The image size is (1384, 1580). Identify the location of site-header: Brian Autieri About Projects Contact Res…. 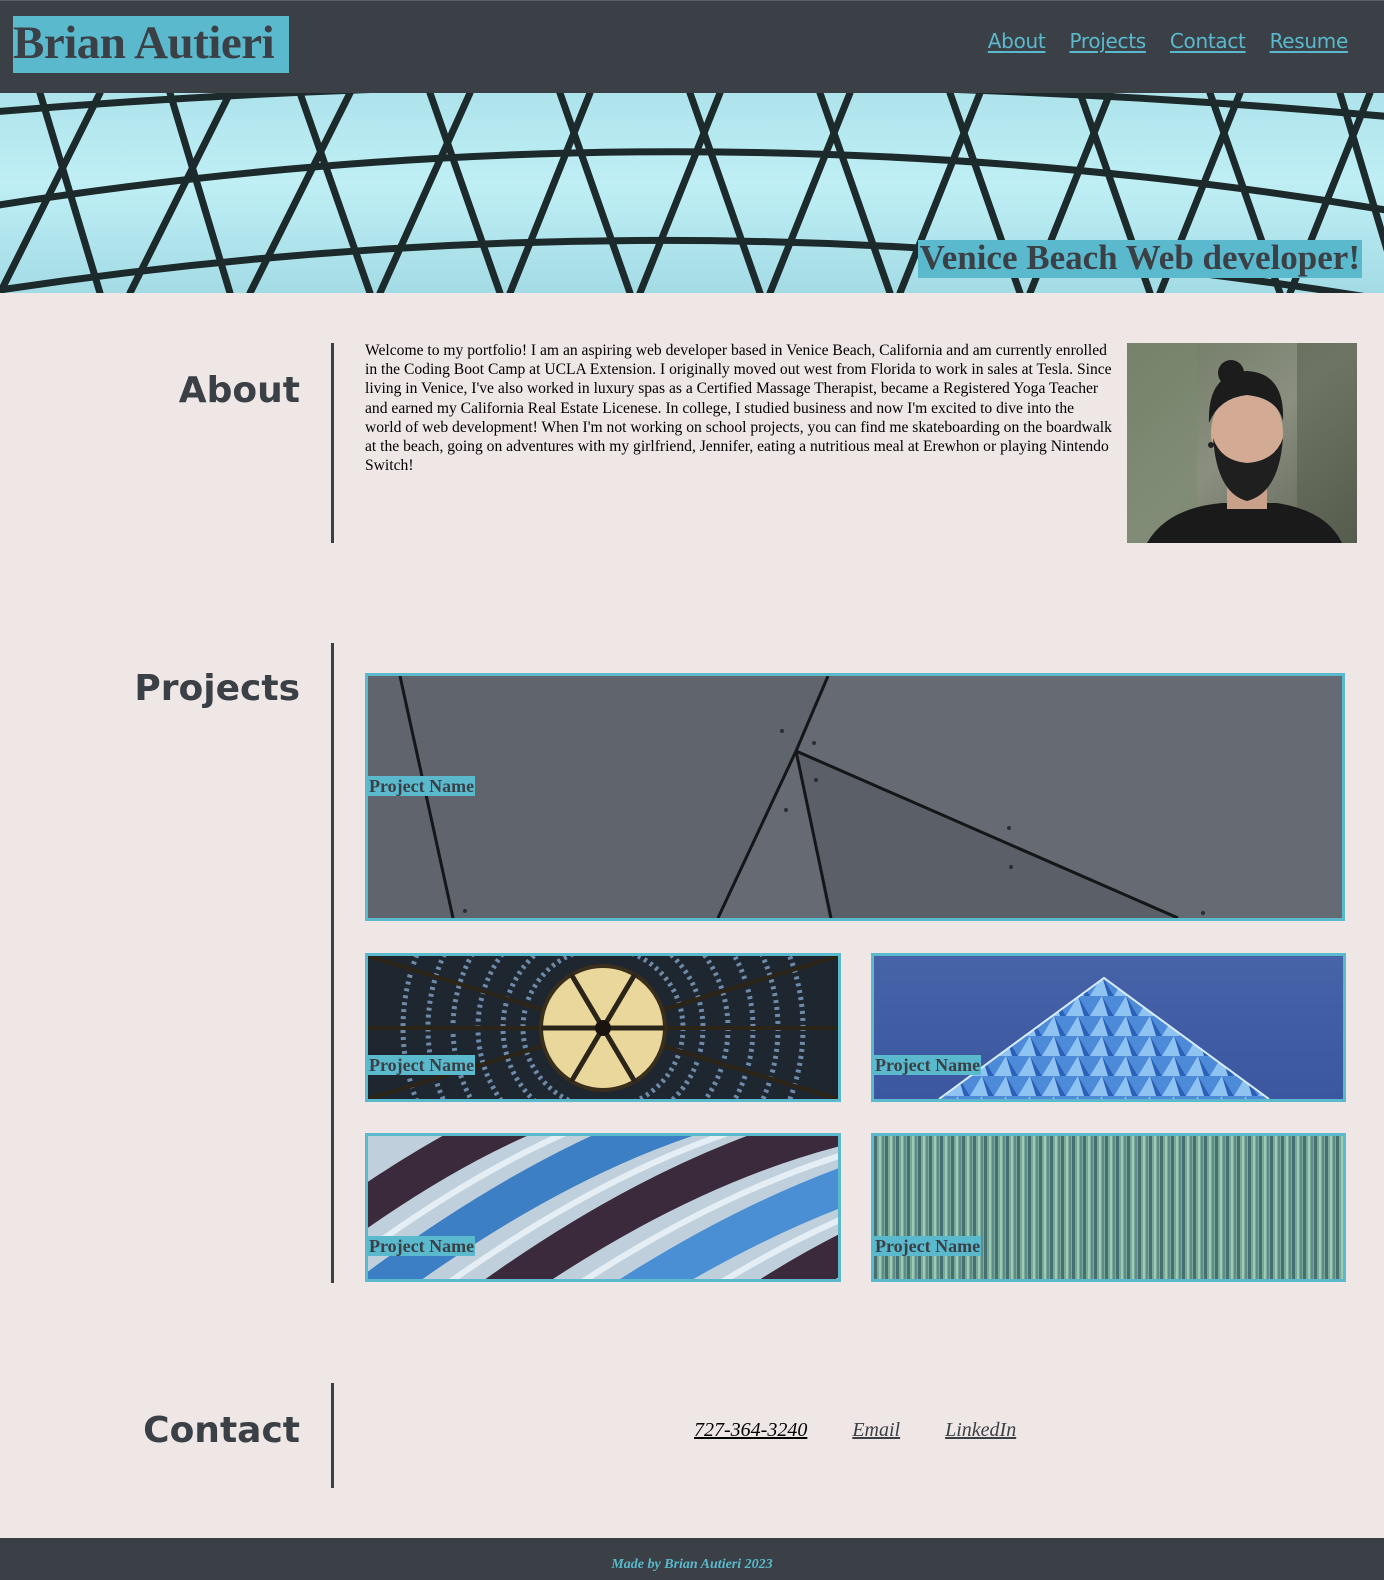
(692, 46).